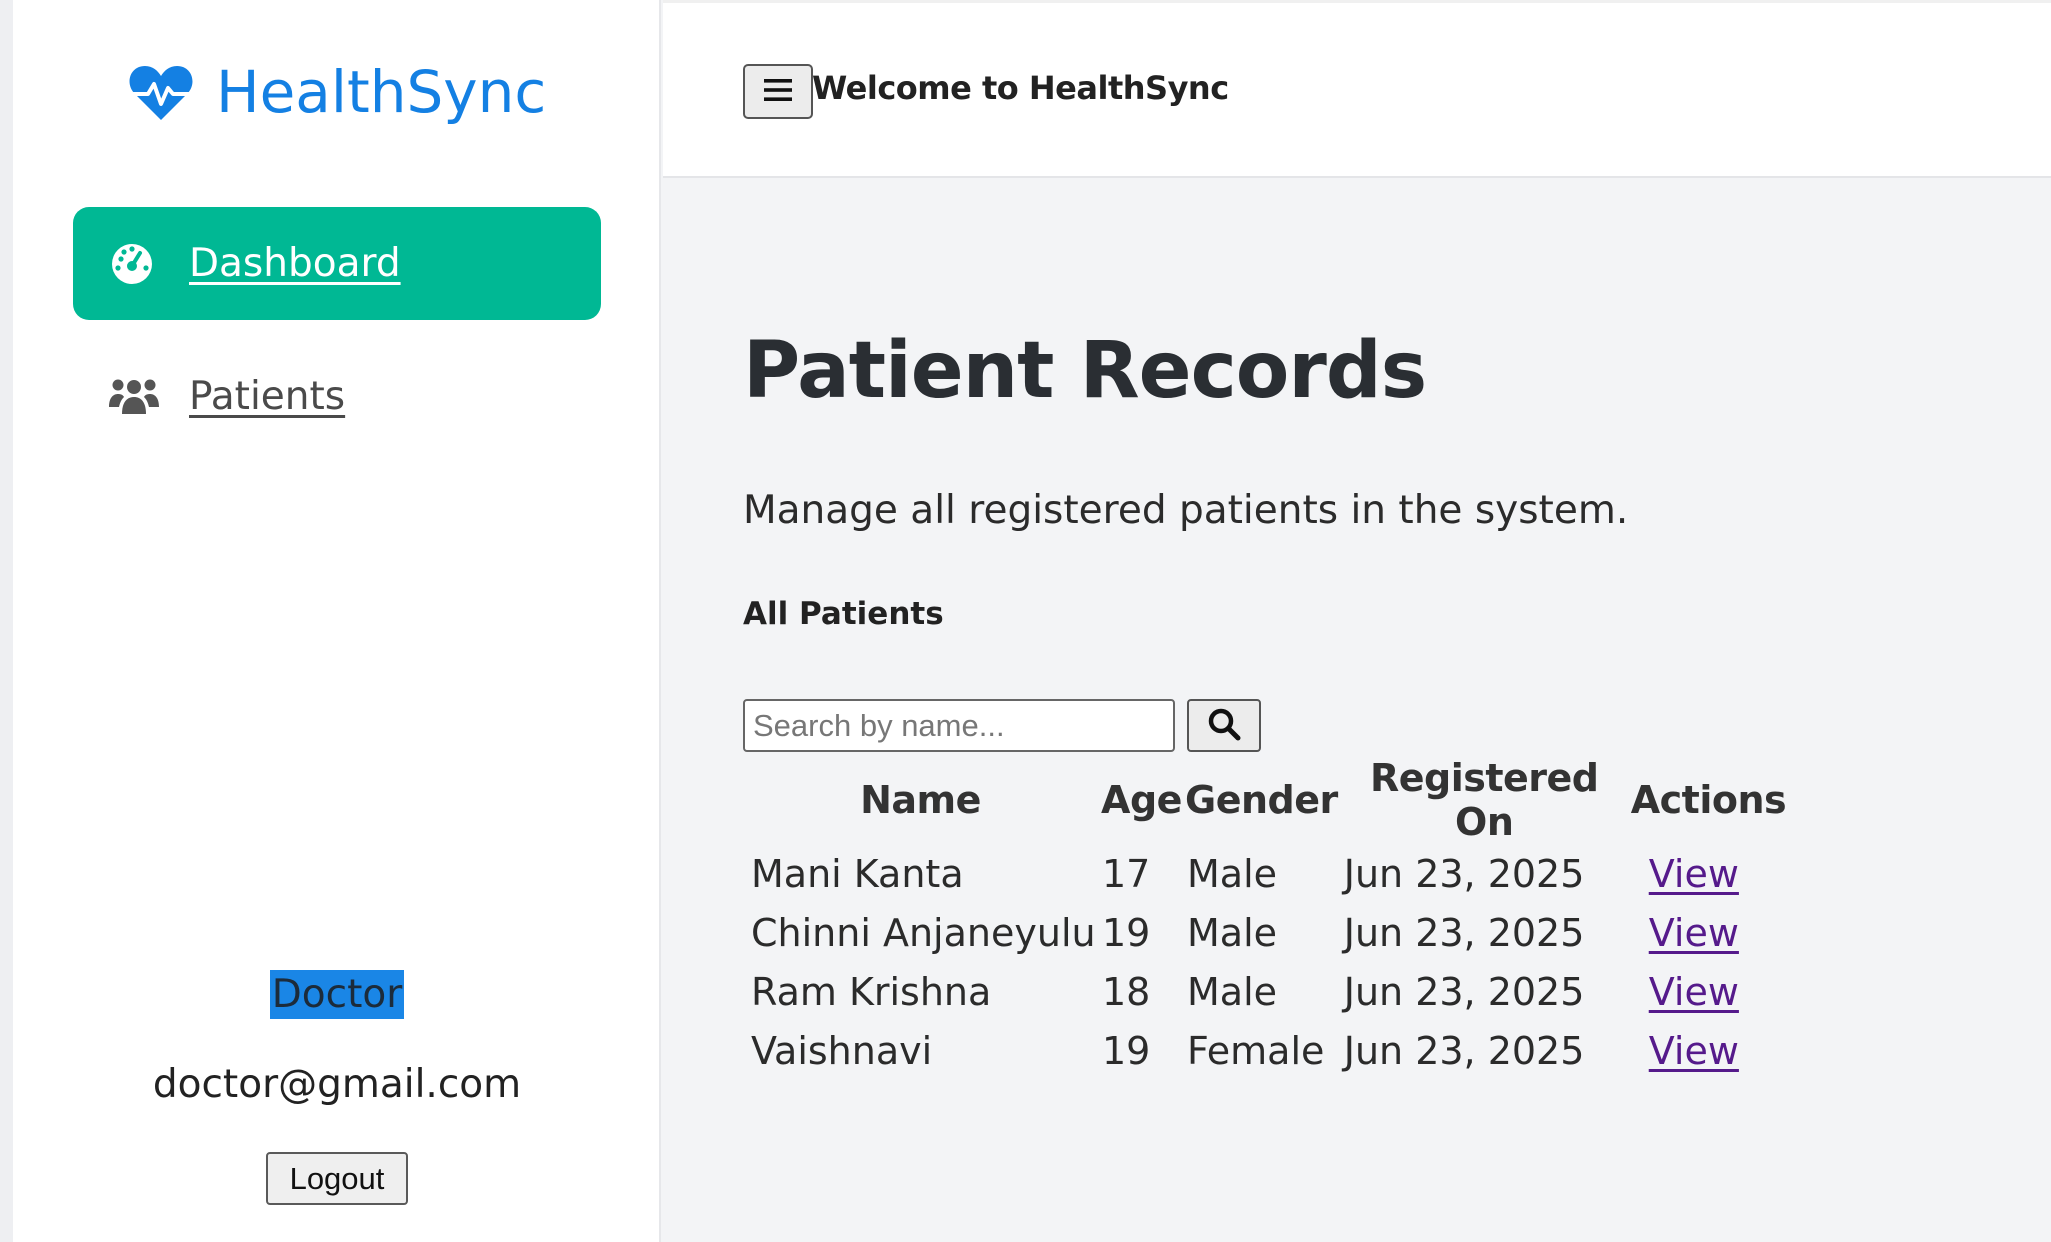 This screenshot has height=1242, width=2051. I want to click on cell-age: 17, so click(1126, 873).